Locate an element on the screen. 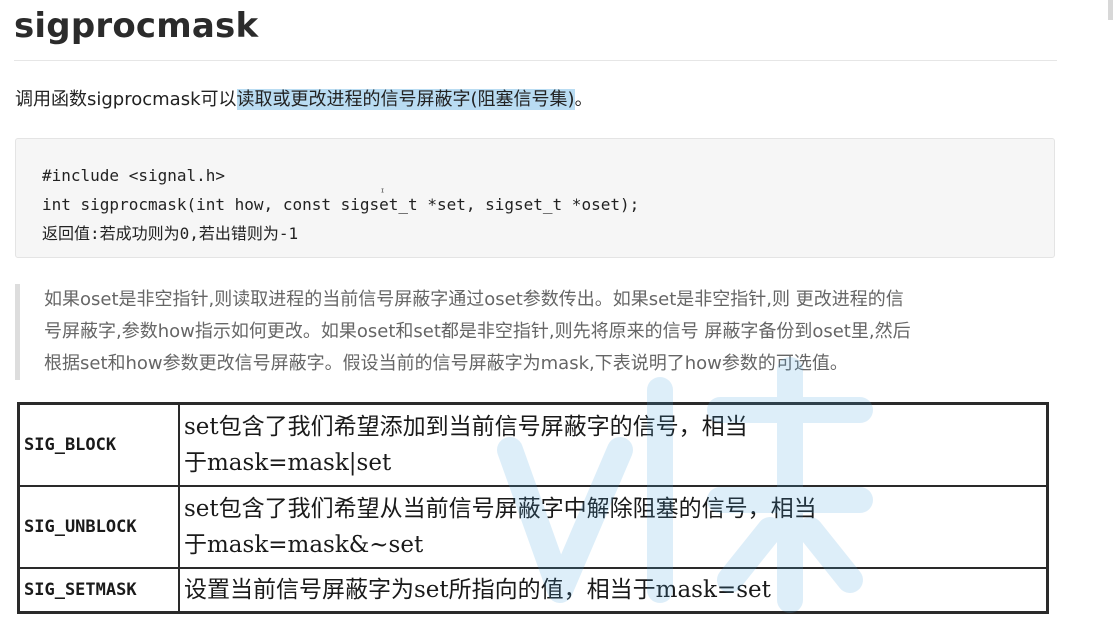 This screenshot has height=618, width=1113. text-cursor-icon: ᶦ is located at coordinates (383, 193).